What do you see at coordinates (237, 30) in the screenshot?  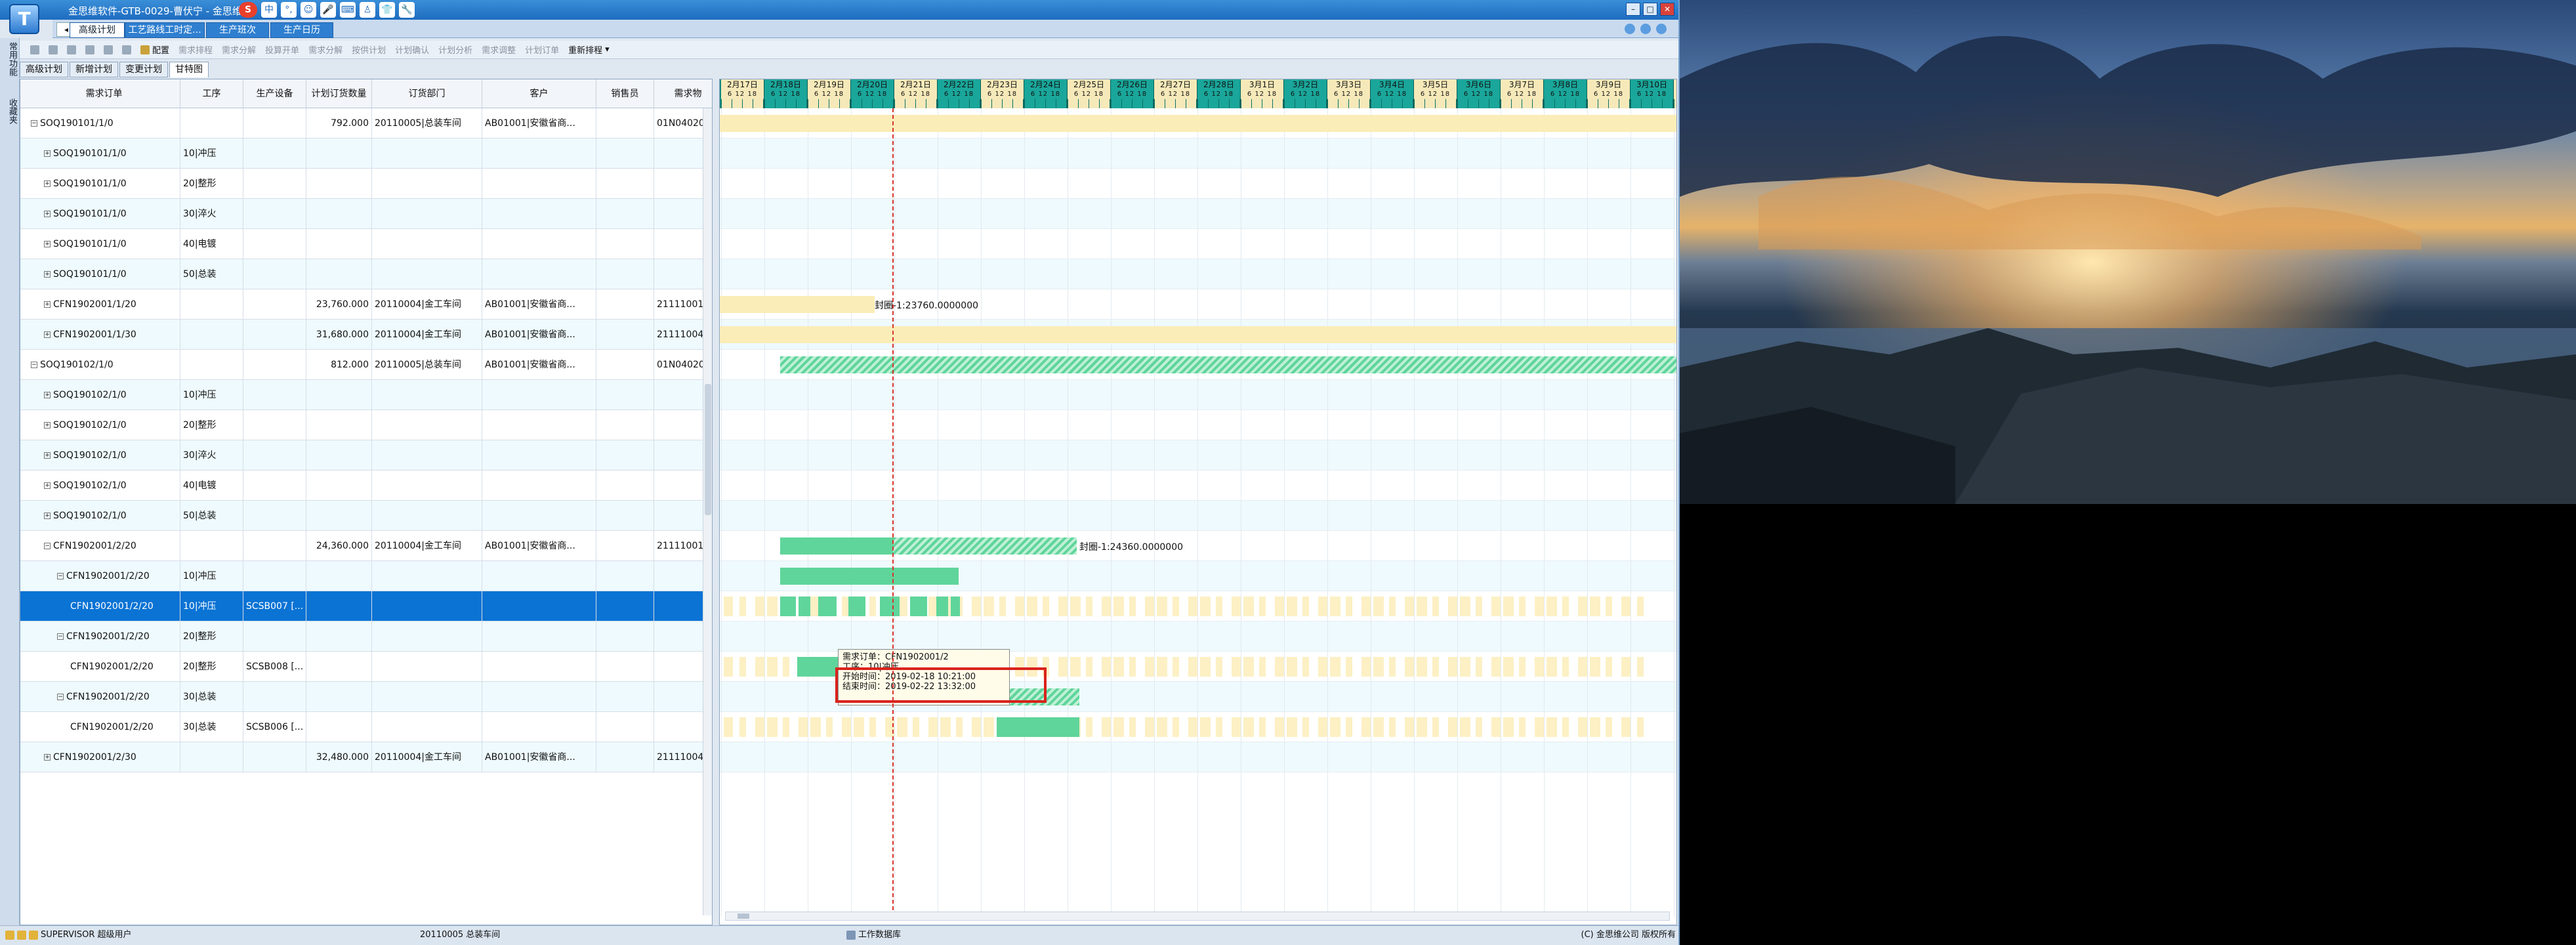 I see `tab-shifts: 生产班次` at bounding box center [237, 30].